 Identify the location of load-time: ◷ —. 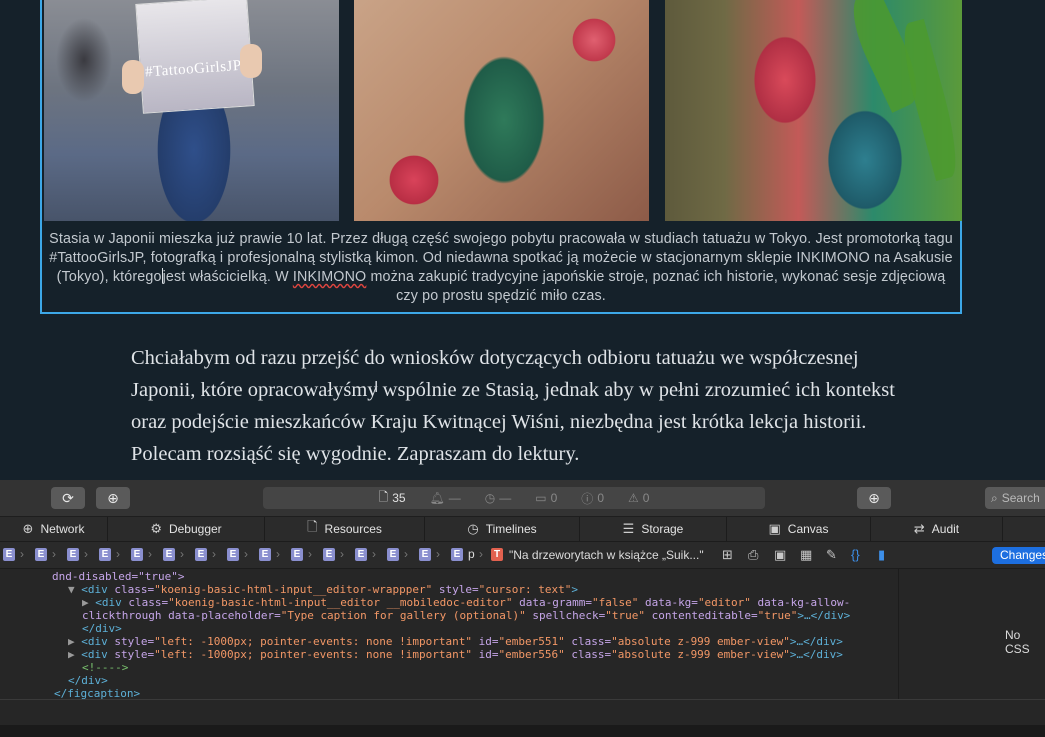
(498, 498).